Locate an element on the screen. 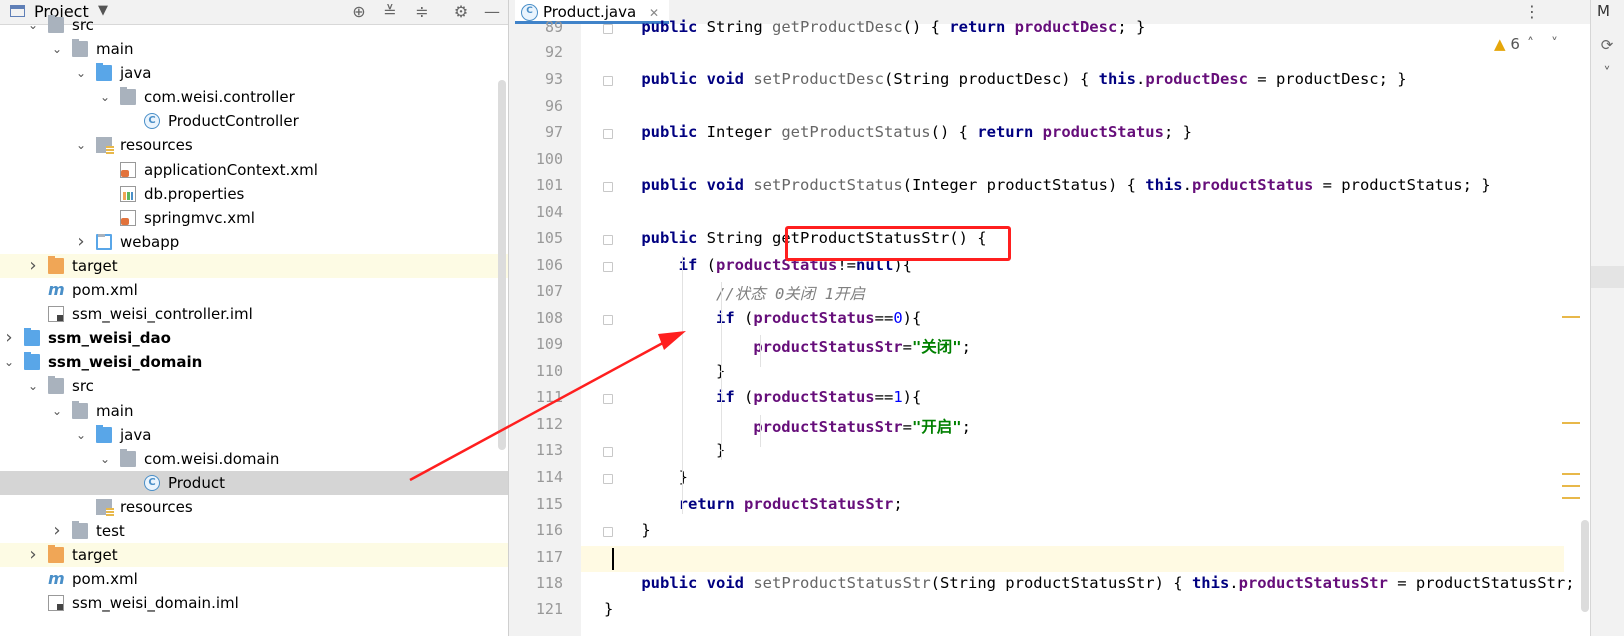 This screenshot has width=1624, height=636. tree-node: db.properties is located at coordinates (263, 194).